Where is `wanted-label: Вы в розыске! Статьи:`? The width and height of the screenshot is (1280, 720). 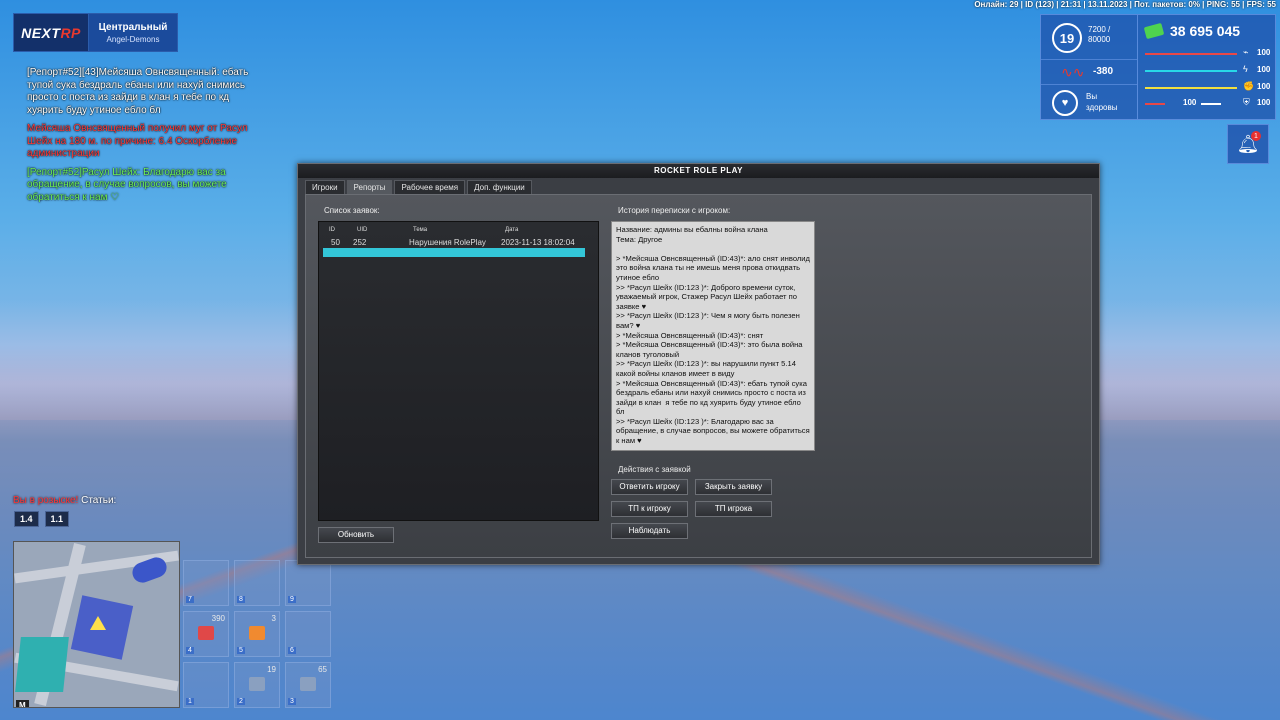 wanted-label: Вы в розыске! Статьи: is located at coordinates (65, 500).